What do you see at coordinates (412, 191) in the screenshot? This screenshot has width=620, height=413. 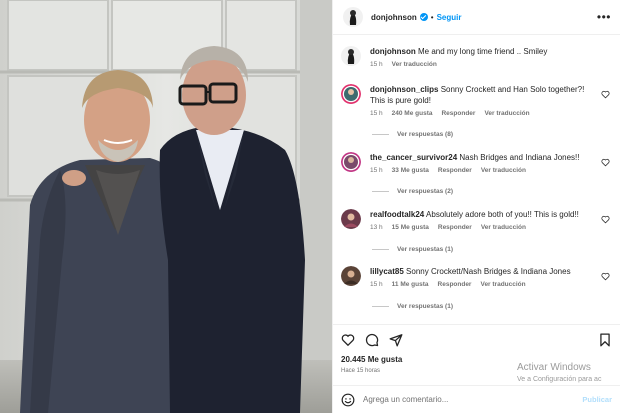 I see `view-replies-button: Ver respuestas (2)` at bounding box center [412, 191].